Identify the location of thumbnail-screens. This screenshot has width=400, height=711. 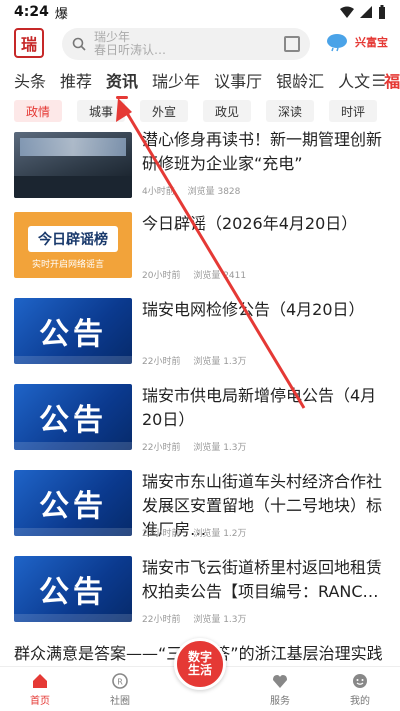
(73, 147).